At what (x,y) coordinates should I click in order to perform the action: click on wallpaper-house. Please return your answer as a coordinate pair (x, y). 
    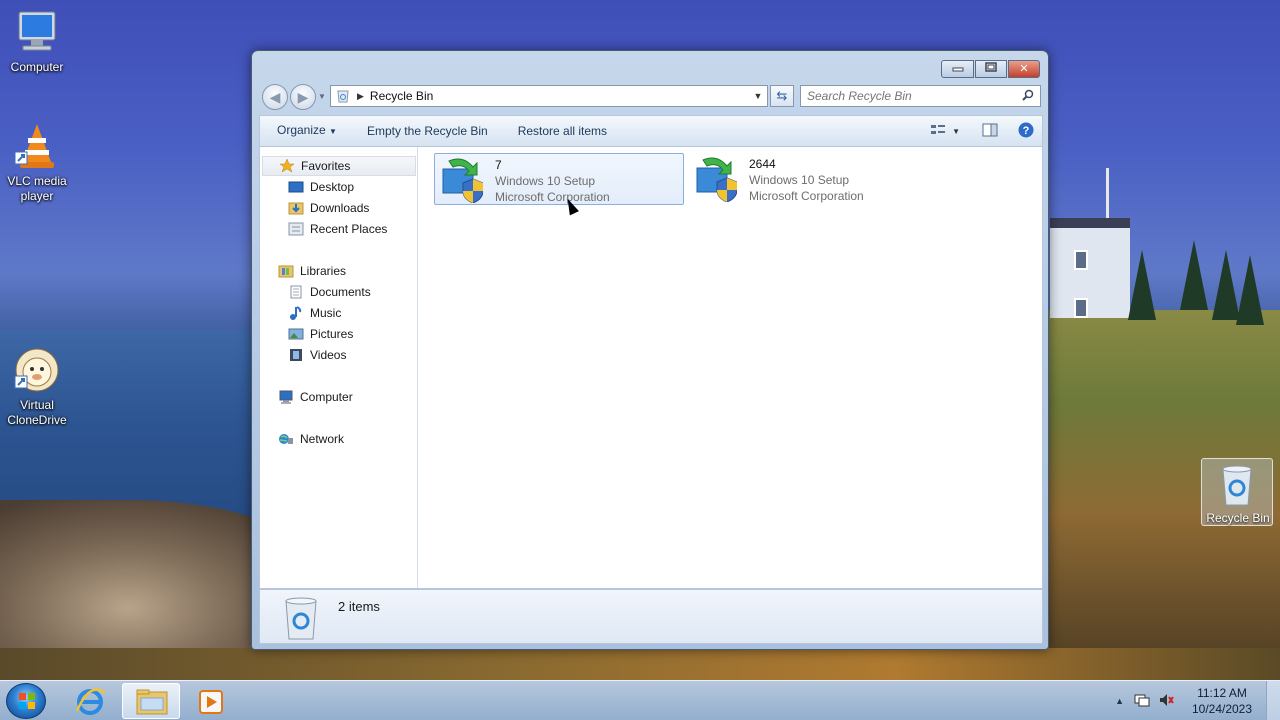
    Looking at the image, I should click on (1090, 268).